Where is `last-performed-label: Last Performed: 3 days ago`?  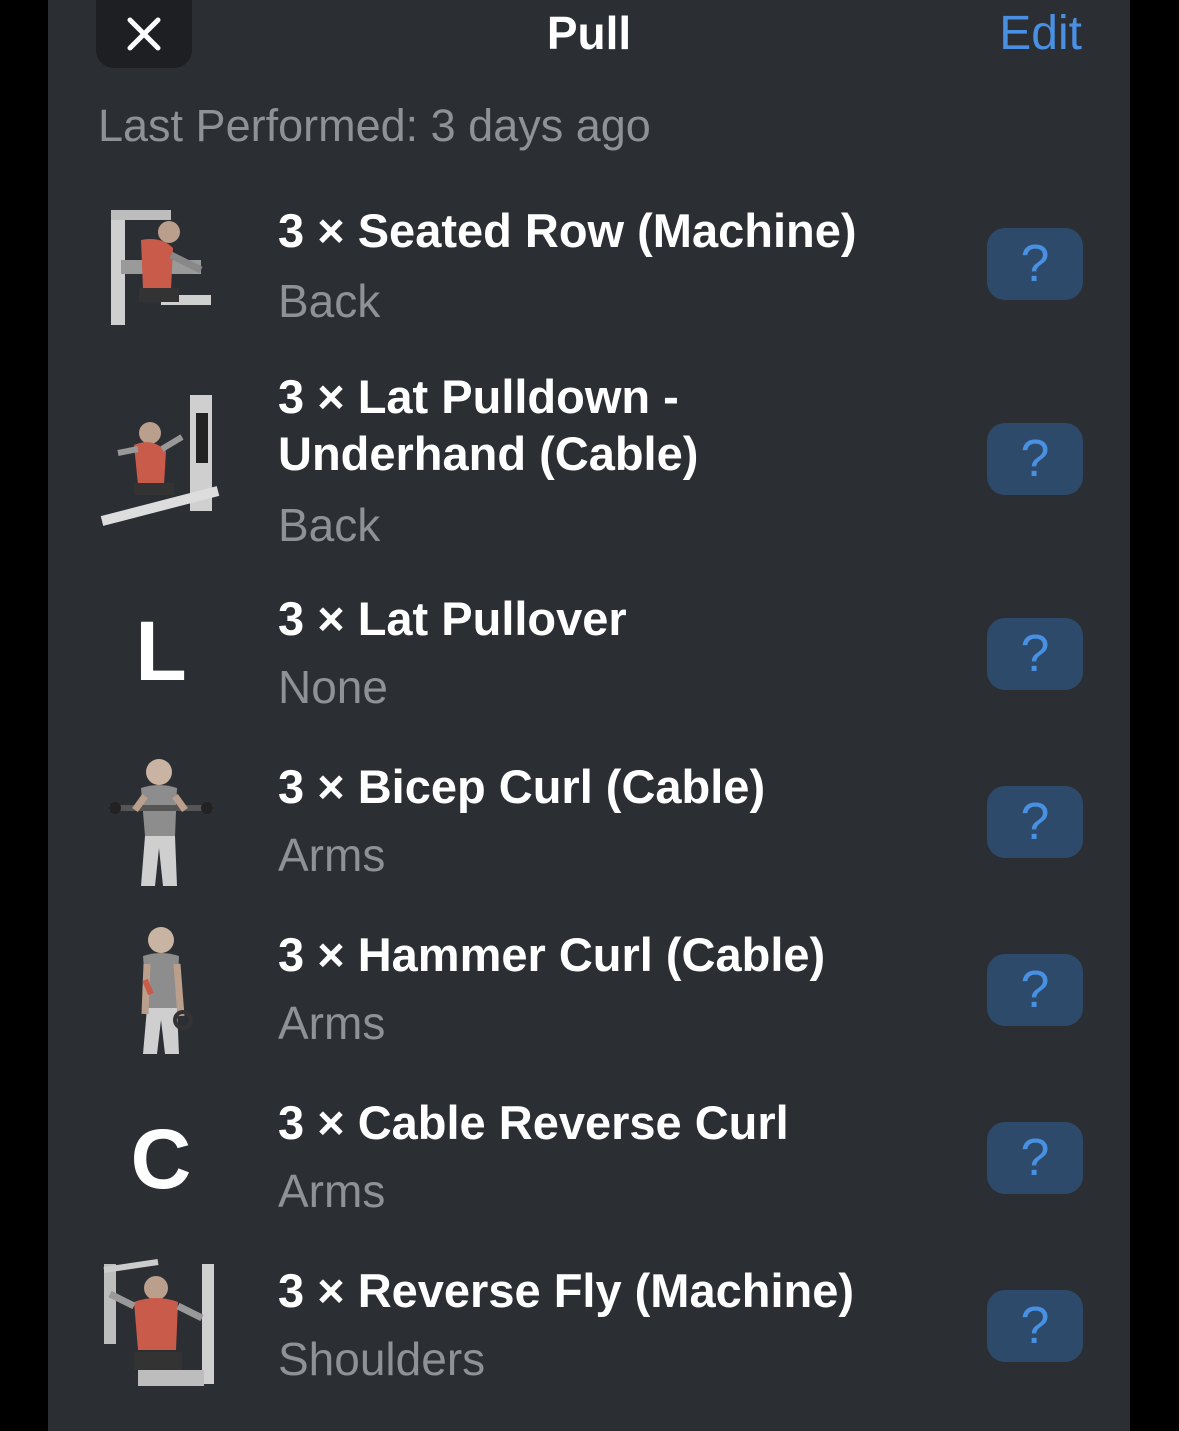 last-performed-label: Last Performed: 3 days ago is located at coordinates (374, 125).